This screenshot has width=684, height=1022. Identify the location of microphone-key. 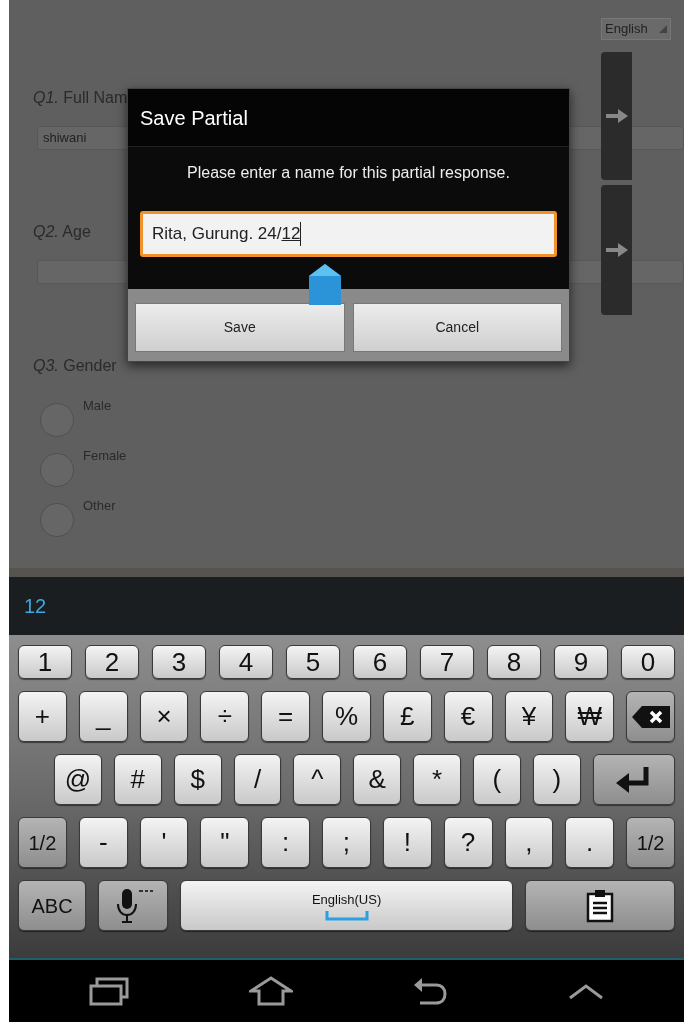
(133, 905).